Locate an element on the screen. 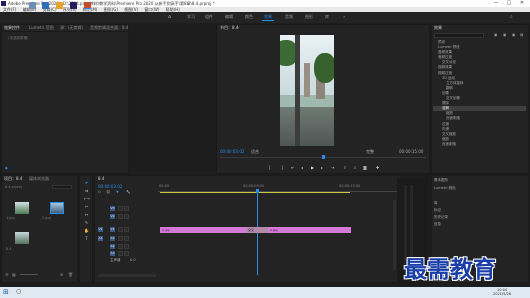  panel-tab-history: 历史记录 is located at coordinates (441, 217).